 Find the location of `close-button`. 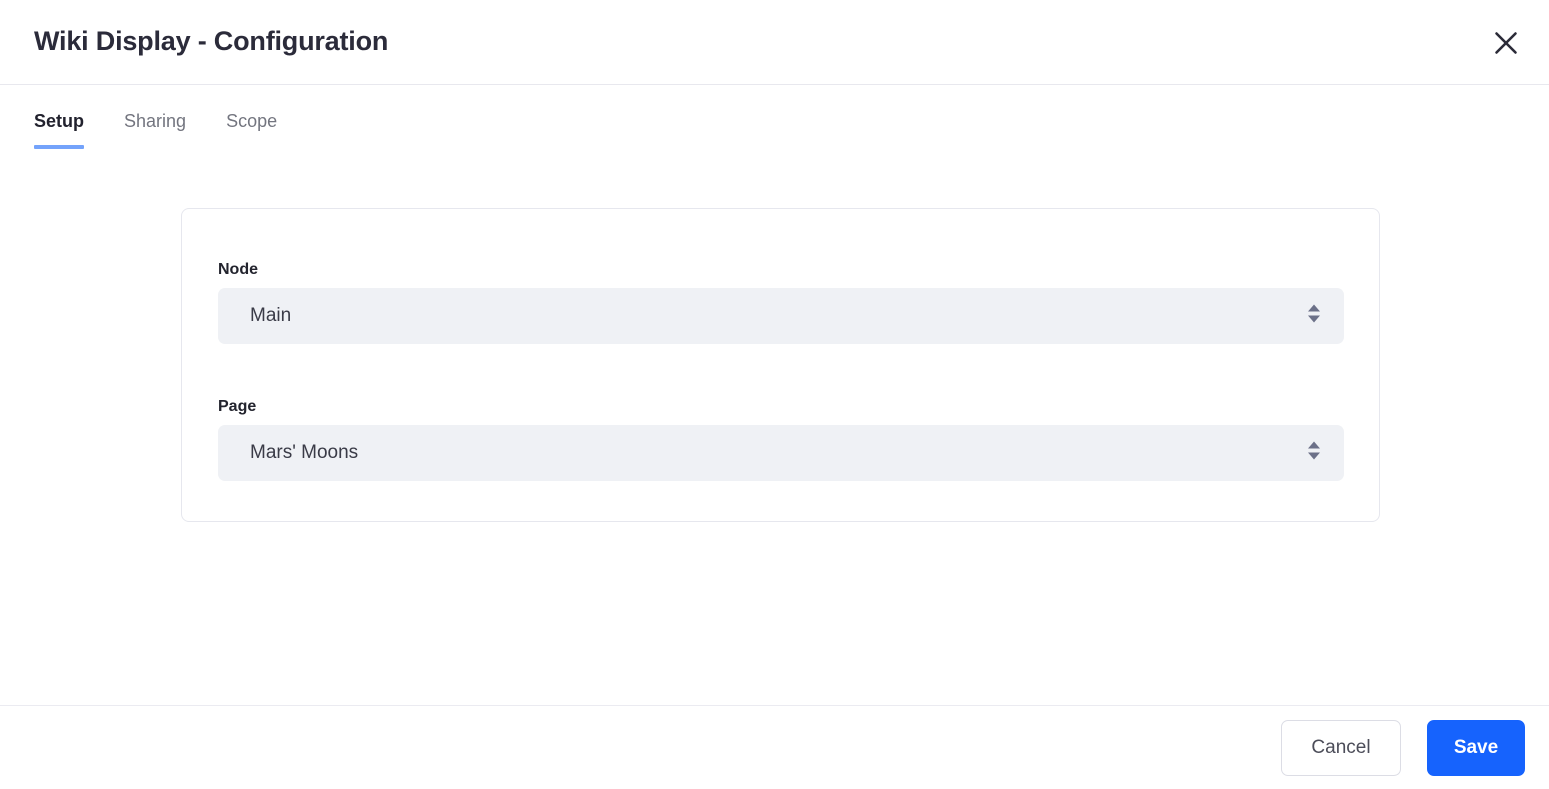

close-button is located at coordinates (1506, 43).